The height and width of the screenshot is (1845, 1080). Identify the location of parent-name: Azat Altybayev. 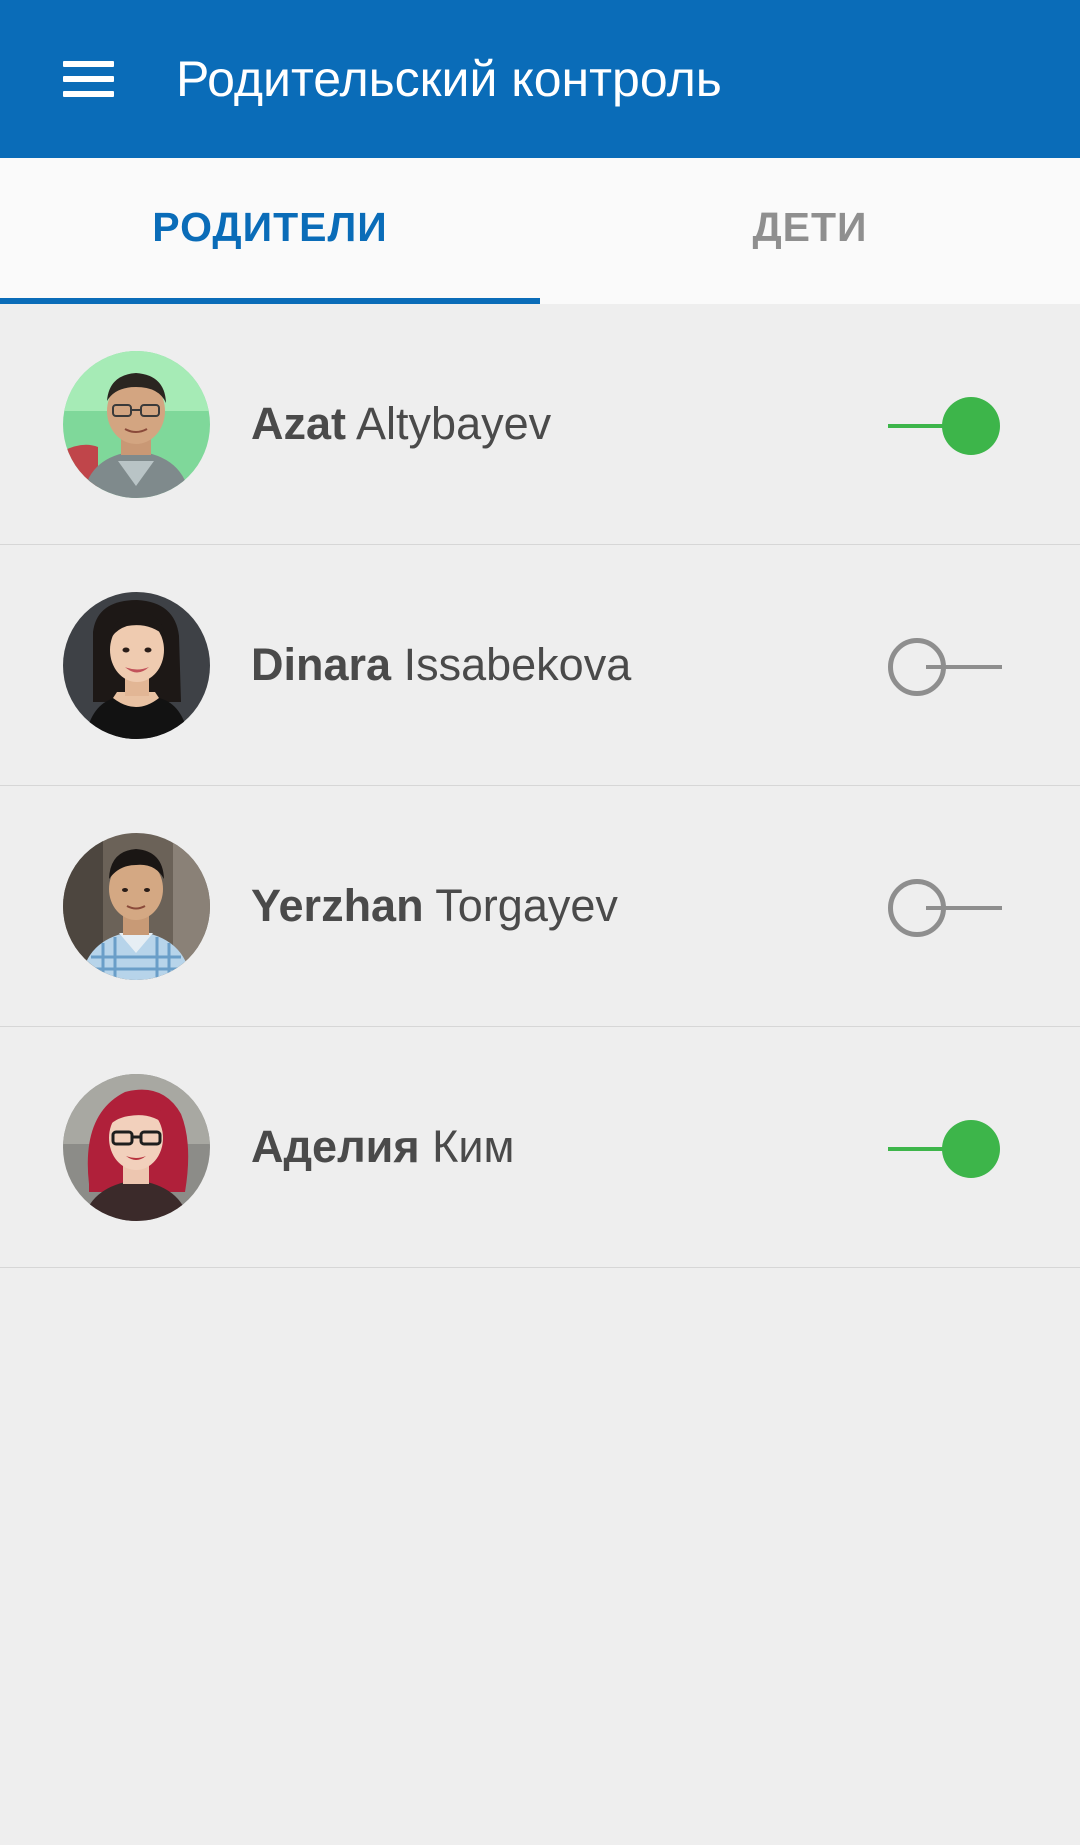
(401, 424).